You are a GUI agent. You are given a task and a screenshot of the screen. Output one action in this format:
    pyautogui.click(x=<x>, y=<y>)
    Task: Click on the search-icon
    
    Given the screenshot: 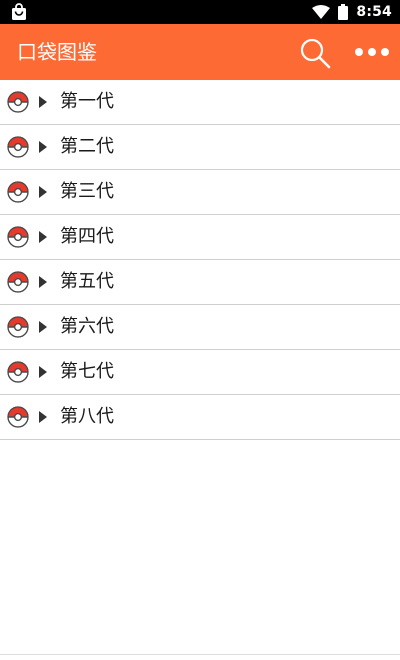 What is the action you would take?
    pyautogui.click(x=315, y=53)
    